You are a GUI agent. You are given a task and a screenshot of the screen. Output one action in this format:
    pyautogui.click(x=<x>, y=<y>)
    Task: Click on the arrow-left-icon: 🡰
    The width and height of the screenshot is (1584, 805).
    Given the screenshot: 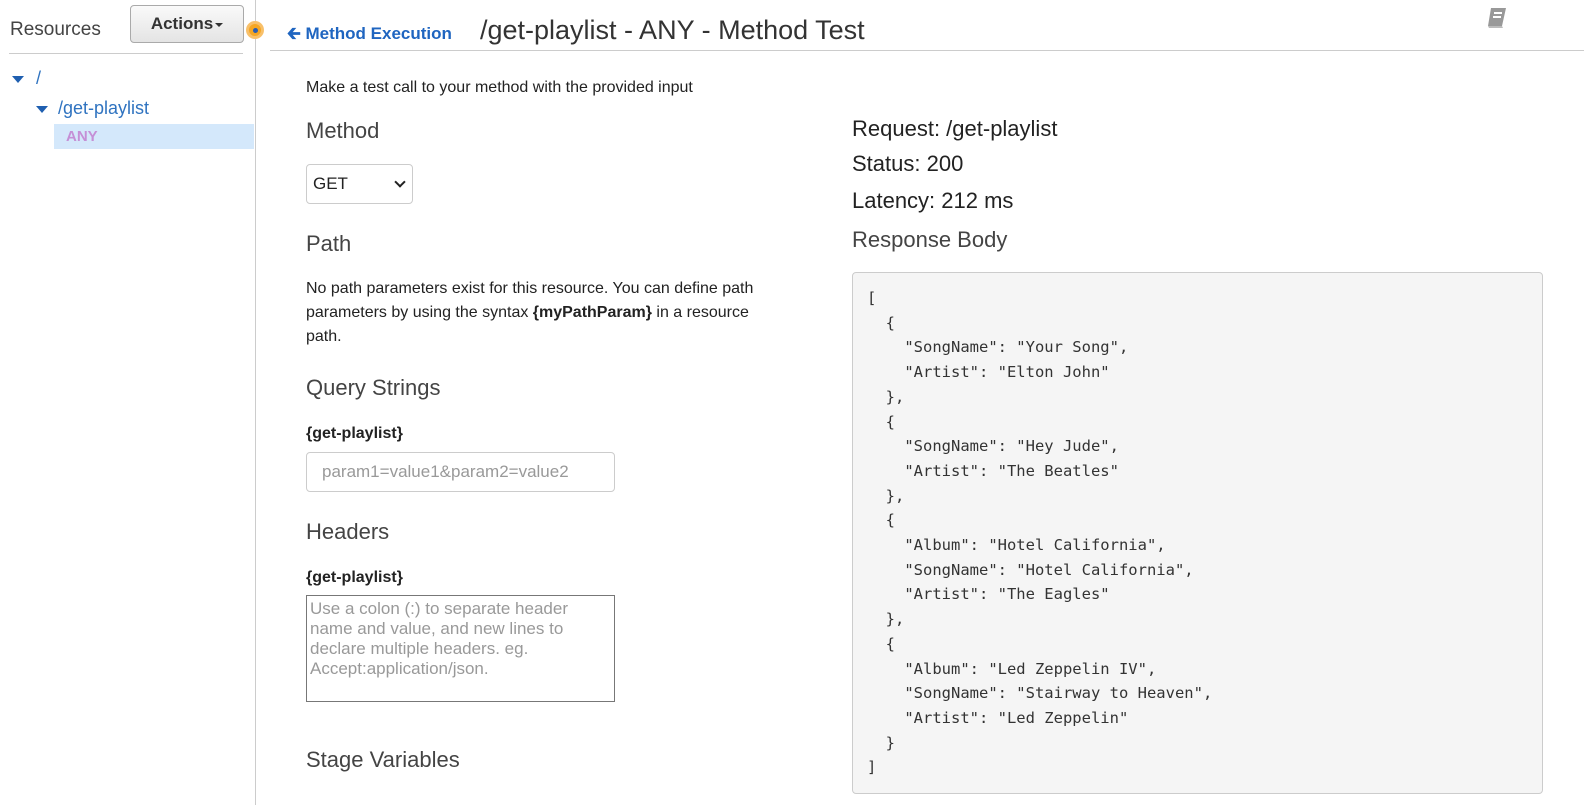 What is the action you would take?
    pyautogui.click(x=296, y=33)
    